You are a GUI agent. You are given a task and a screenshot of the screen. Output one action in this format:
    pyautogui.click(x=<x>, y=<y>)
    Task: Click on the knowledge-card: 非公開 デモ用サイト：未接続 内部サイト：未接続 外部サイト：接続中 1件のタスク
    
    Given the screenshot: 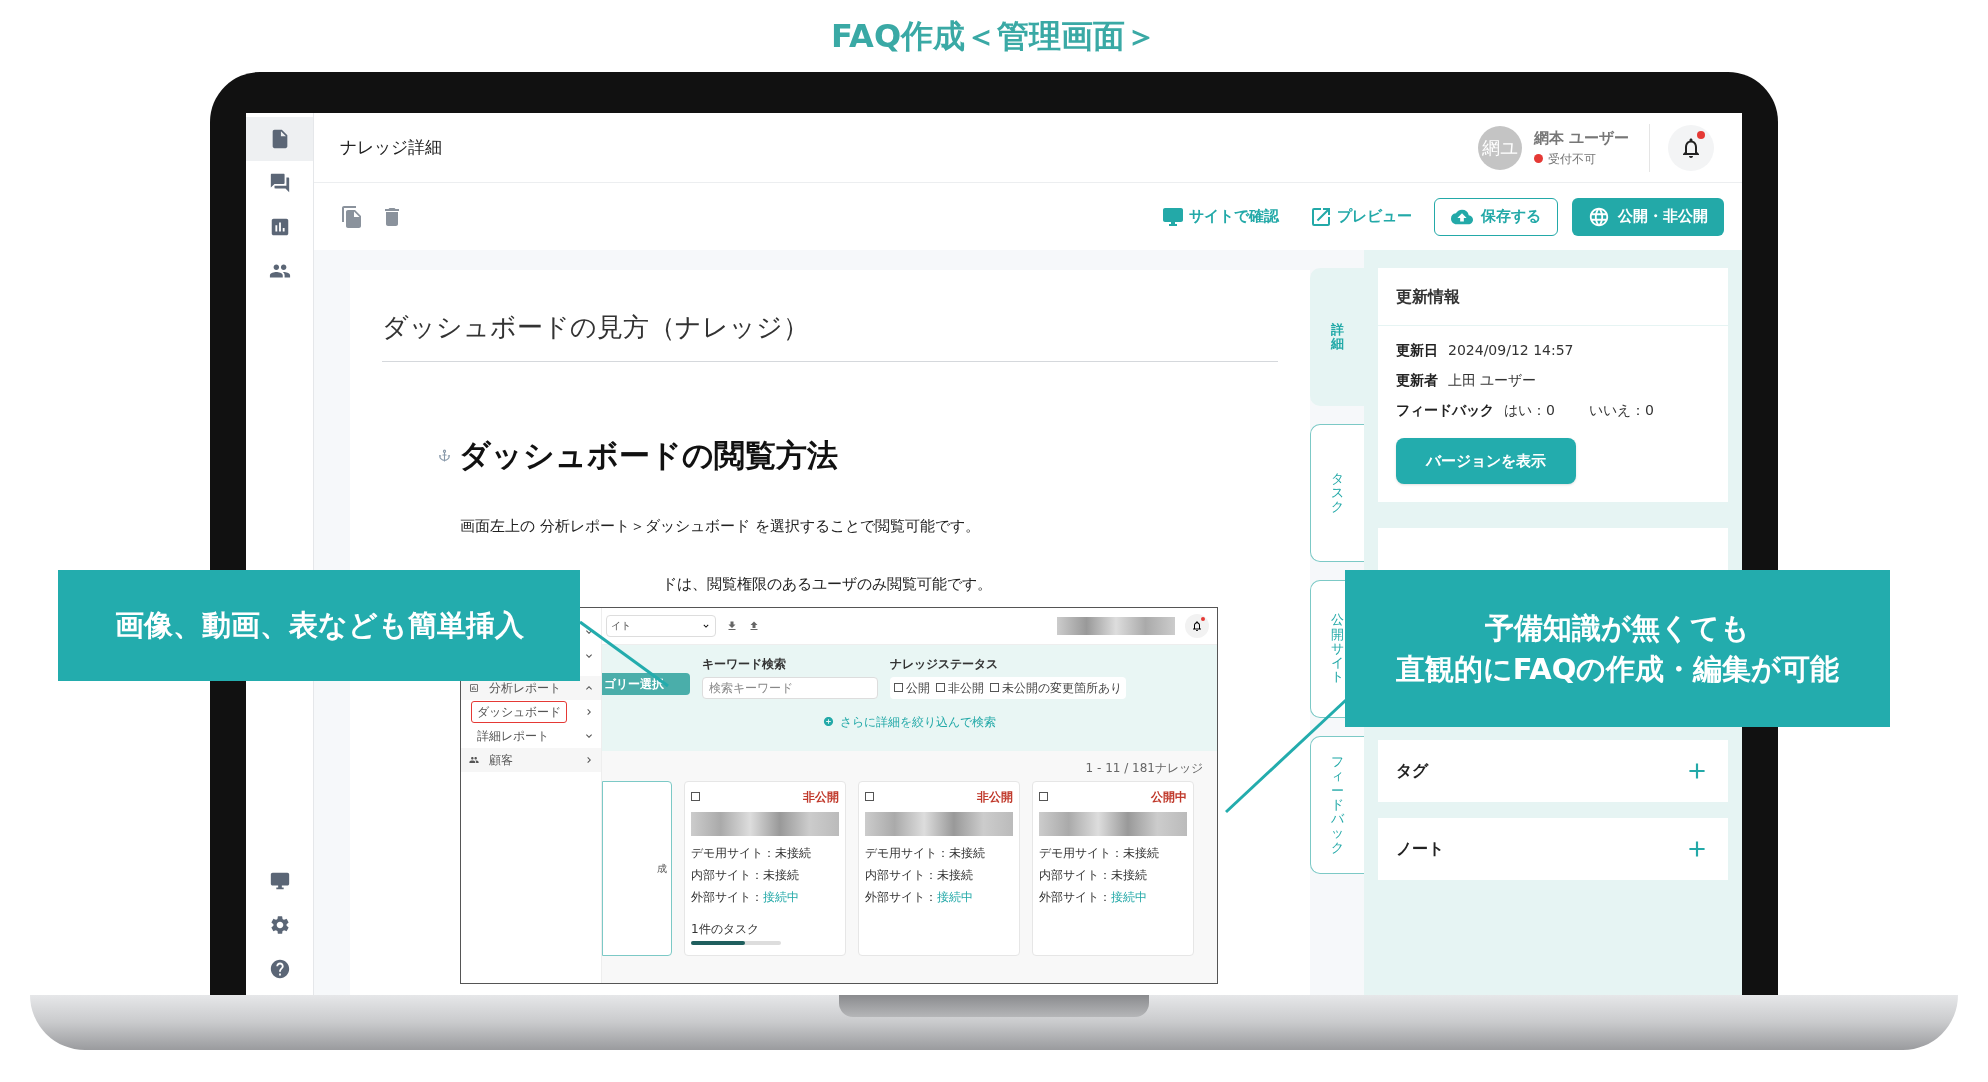 What is the action you would take?
    pyautogui.click(x=765, y=868)
    